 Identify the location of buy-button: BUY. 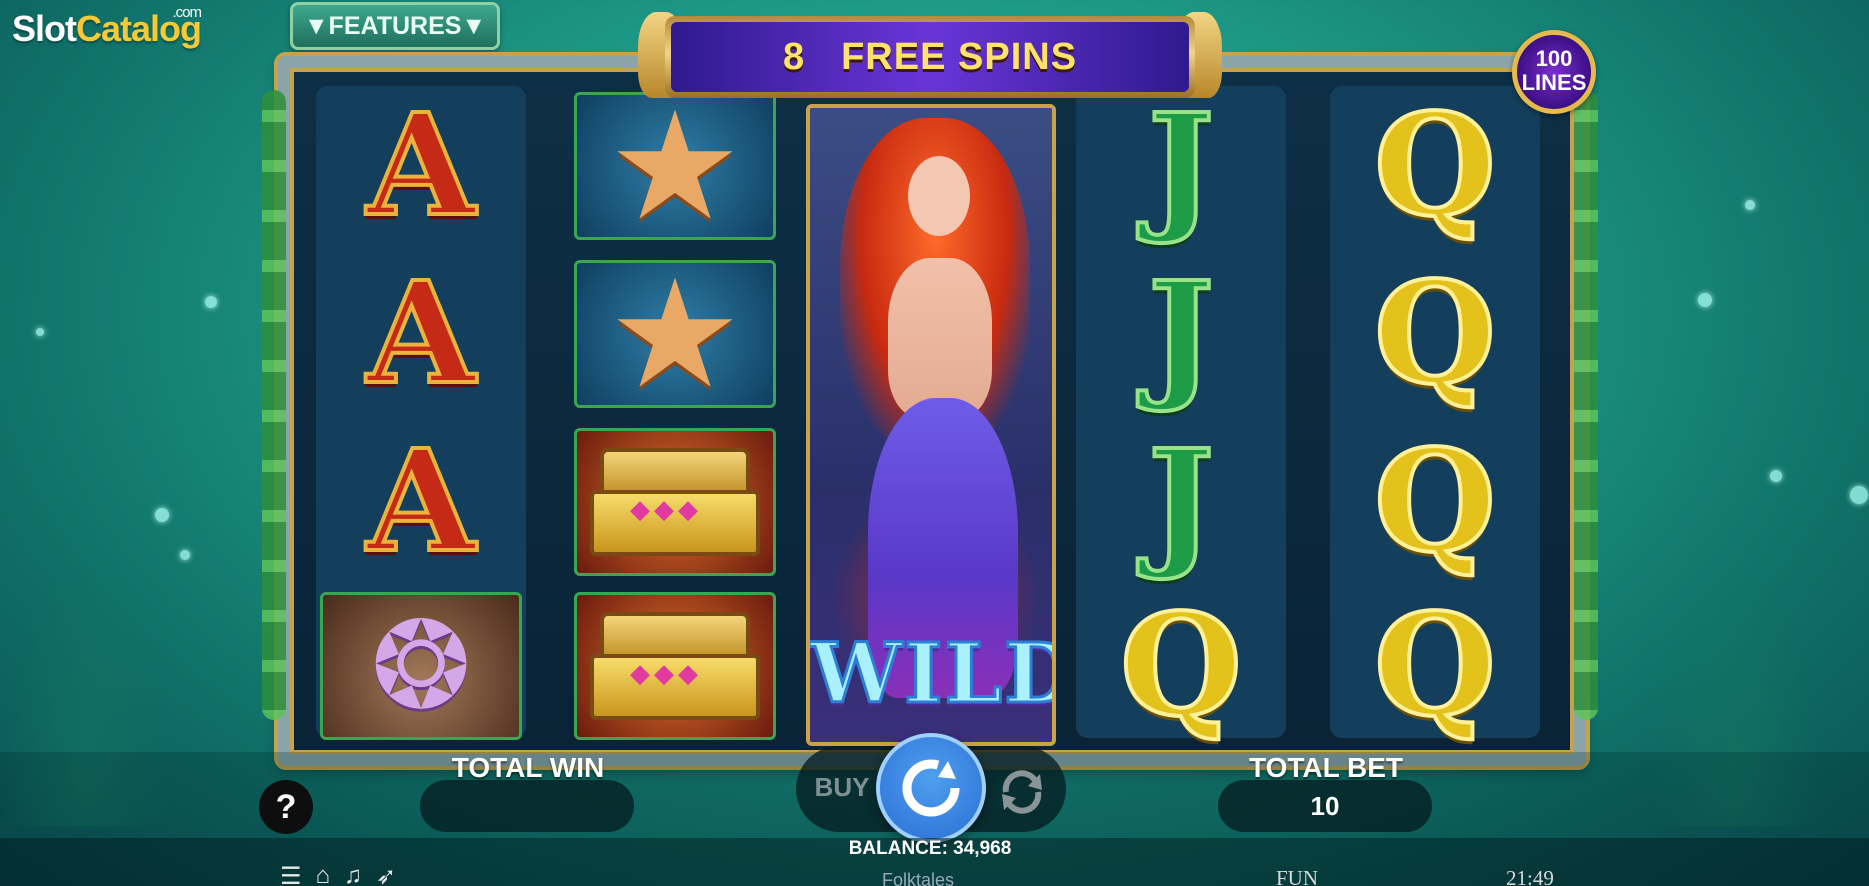
(842, 789).